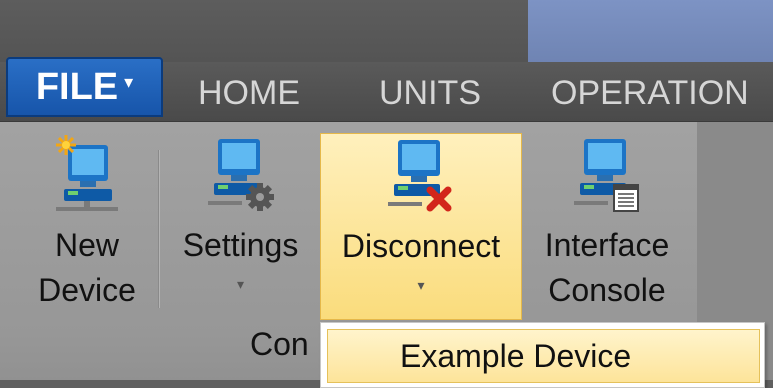  Describe the element at coordinates (77, 86) in the screenshot. I see `file-tab-label: FILE` at that location.